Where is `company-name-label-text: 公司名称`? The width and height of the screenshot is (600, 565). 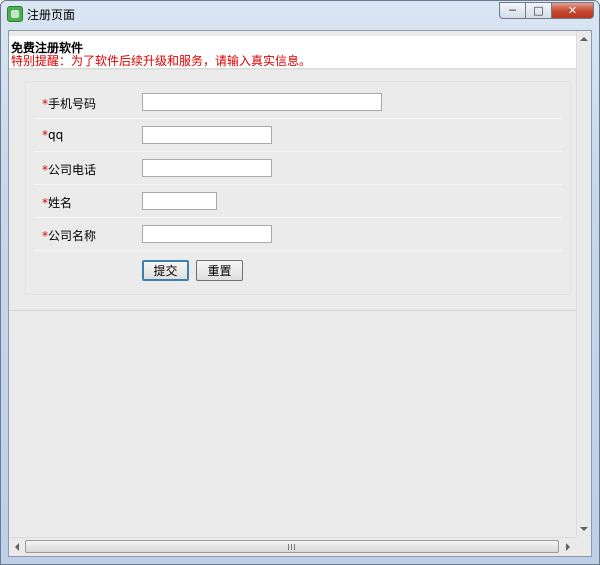
company-name-label-text: 公司名称 is located at coordinates (72, 236).